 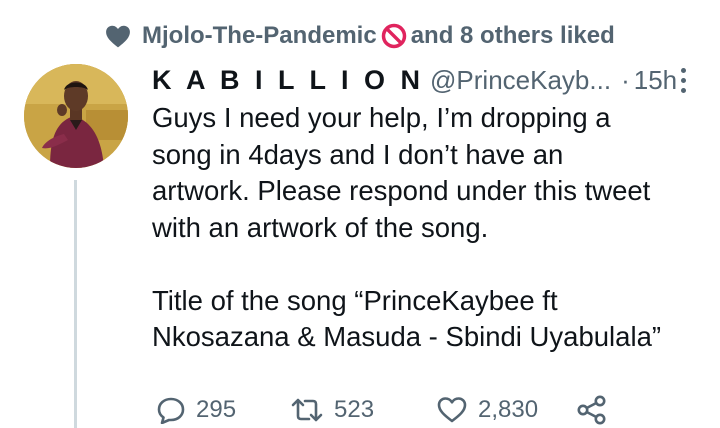 I want to click on reply-count: 295, so click(x=216, y=409).